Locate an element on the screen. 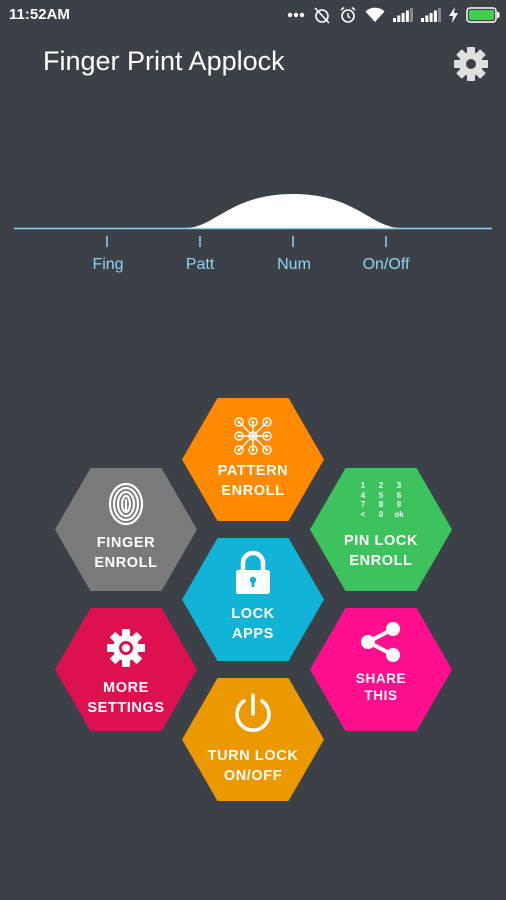 The image size is (506, 900). share-this-button: SHARE THIS is located at coordinates (381, 669).